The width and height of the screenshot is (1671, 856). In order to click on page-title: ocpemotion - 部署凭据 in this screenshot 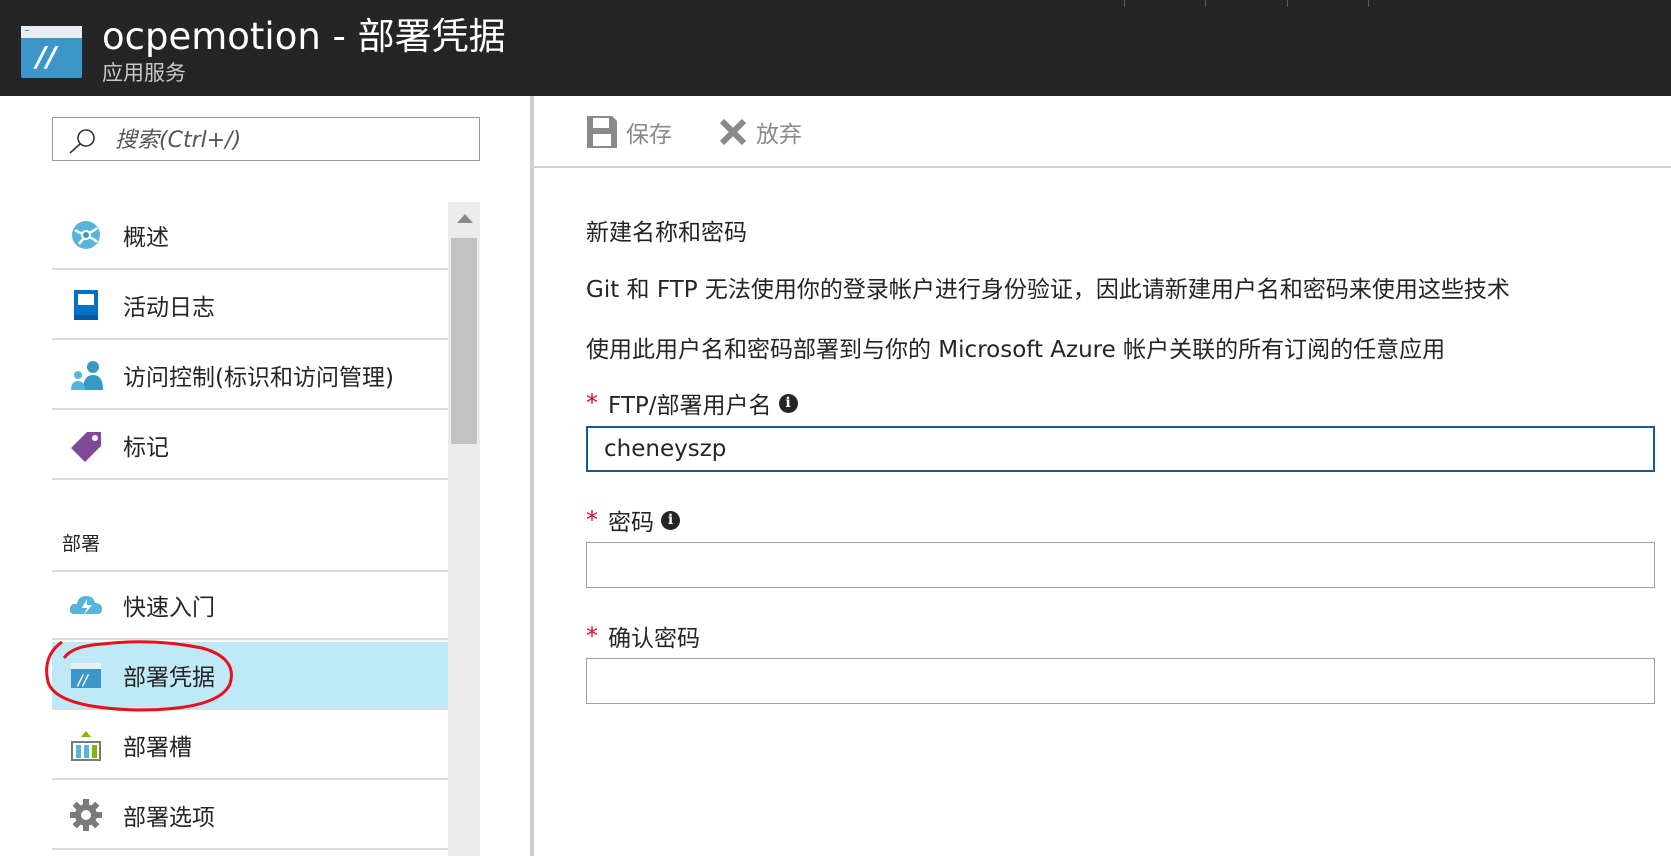, I will do `click(304, 36)`.